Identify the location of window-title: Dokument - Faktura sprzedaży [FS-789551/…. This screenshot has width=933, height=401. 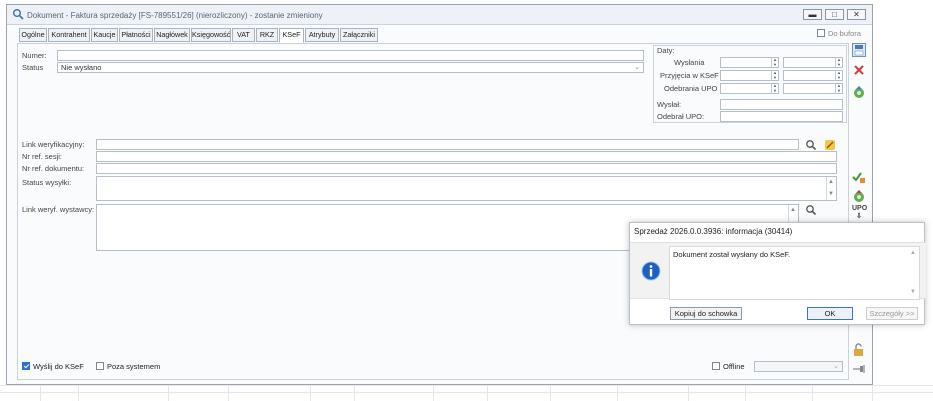
(175, 15).